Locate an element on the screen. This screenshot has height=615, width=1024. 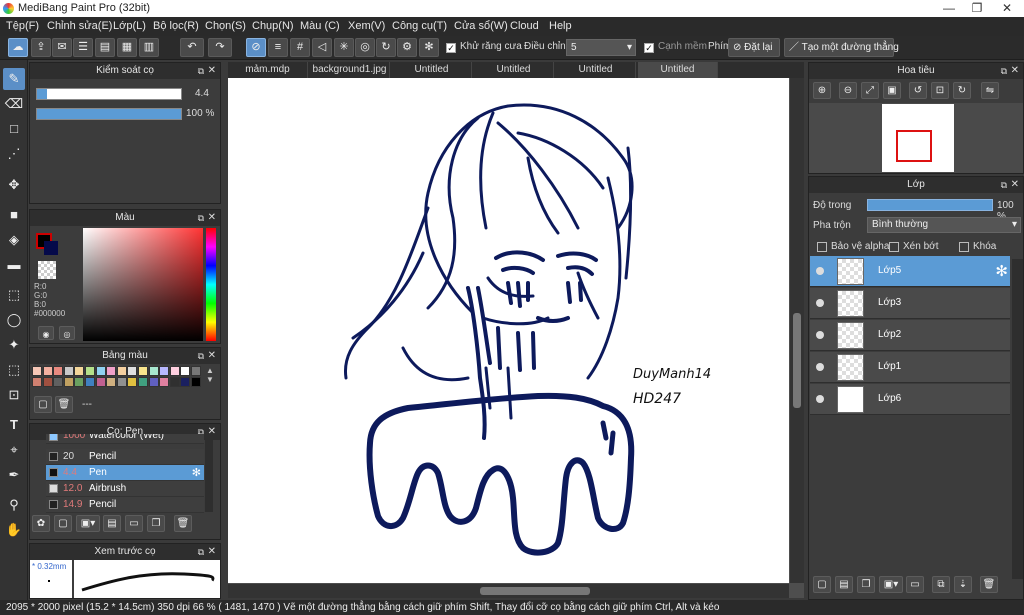
tab-background1: background1.jpg is located at coordinates (350, 70).